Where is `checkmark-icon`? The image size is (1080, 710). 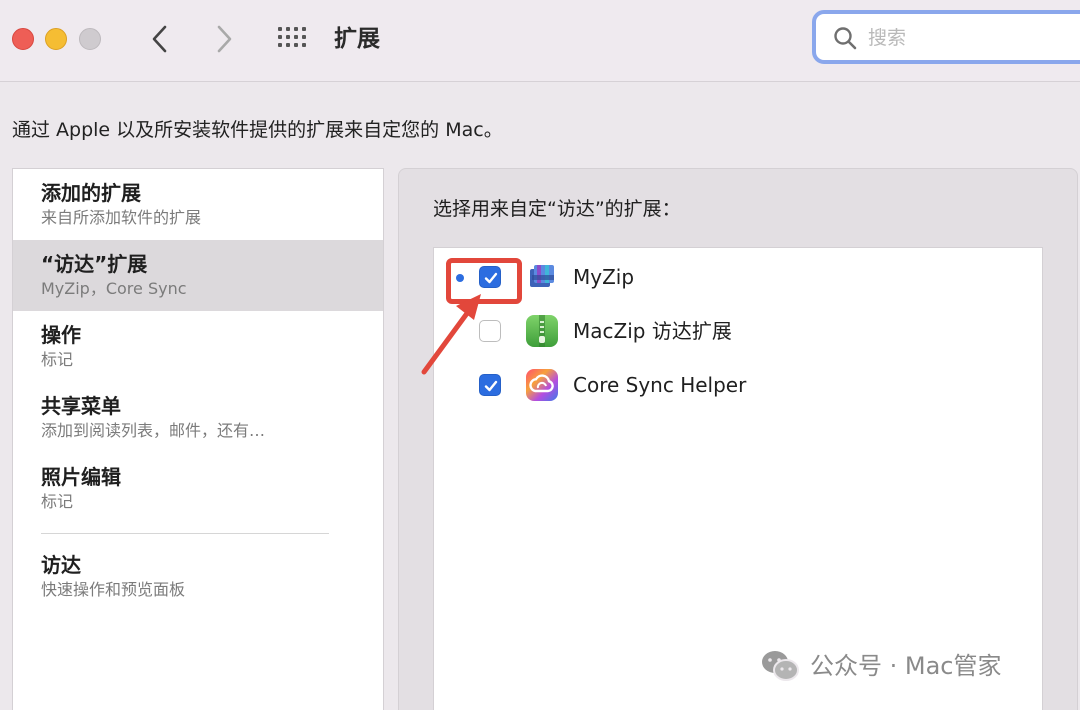
checkmark-icon is located at coordinates (491, 386).